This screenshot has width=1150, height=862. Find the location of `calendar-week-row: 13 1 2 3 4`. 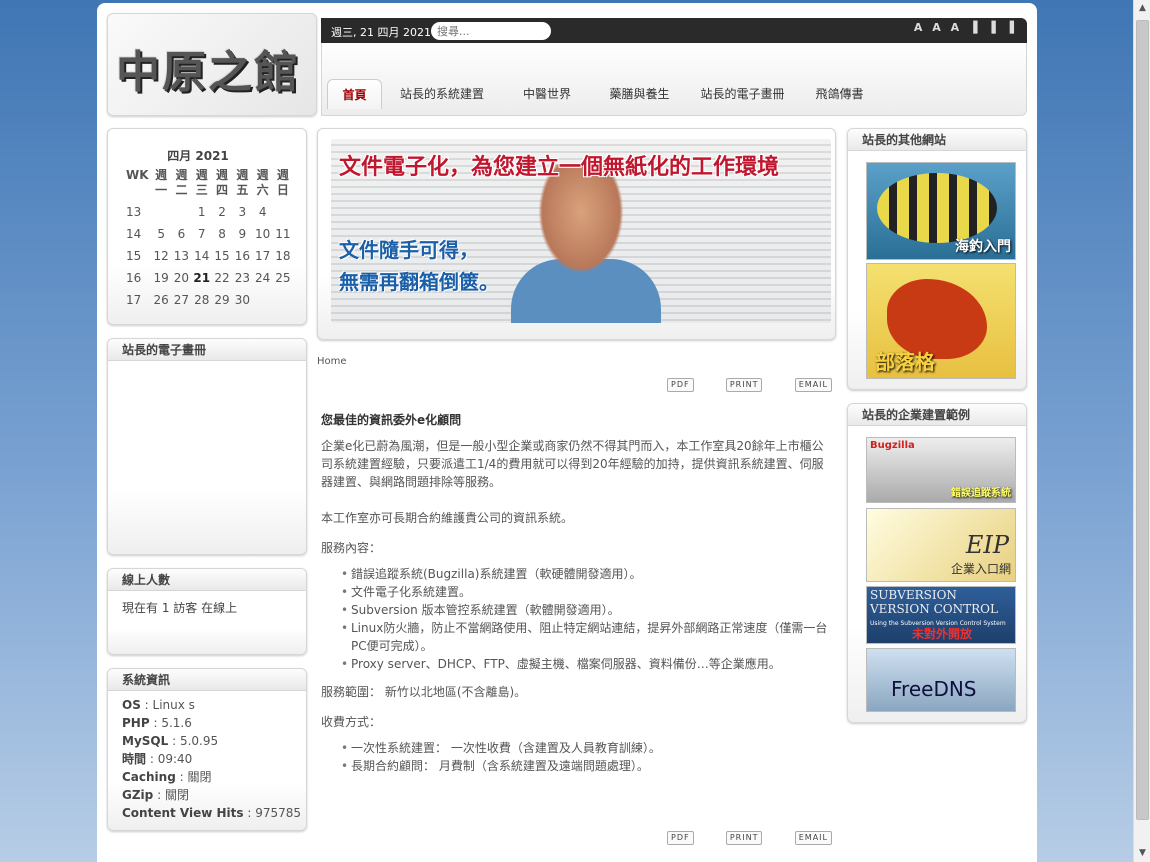

calendar-week-row: 13 1 2 3 4 is located at coordinates (209, 212).